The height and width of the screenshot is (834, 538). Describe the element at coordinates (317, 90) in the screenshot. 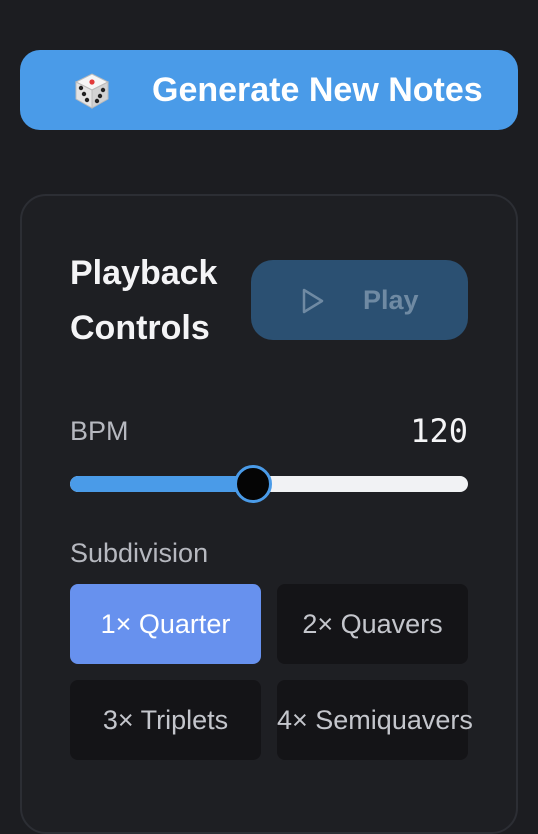

I see `generate-button-label: Generate New Notes` at that location.